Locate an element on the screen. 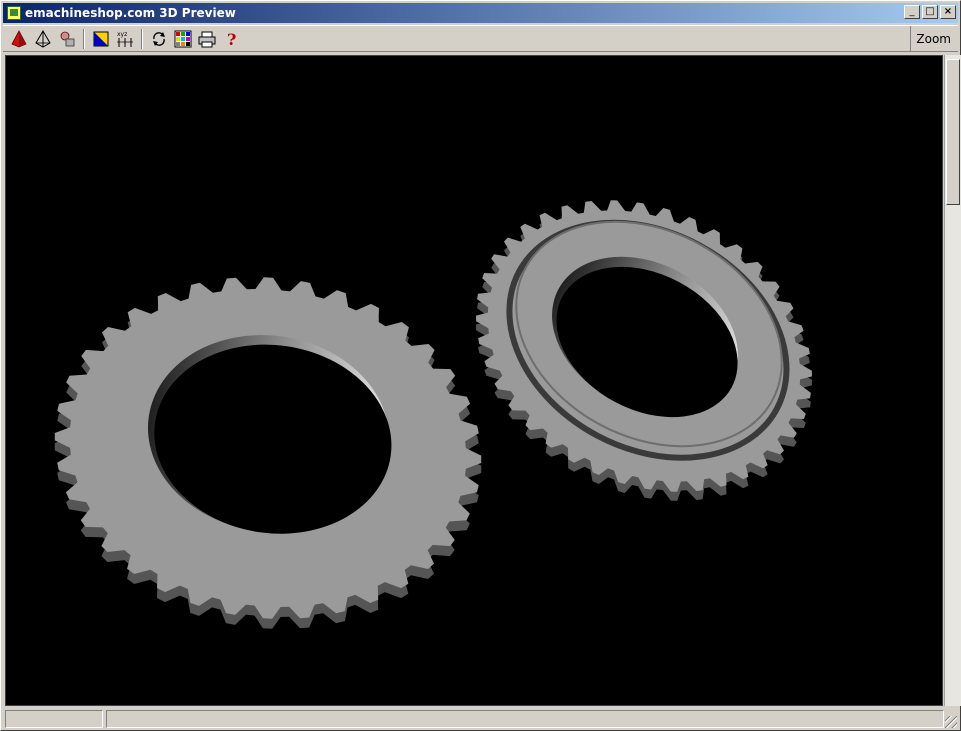 The height and width of the screenshot is (731, 961). axes-button: xyz is located at coordinates (125, 39).